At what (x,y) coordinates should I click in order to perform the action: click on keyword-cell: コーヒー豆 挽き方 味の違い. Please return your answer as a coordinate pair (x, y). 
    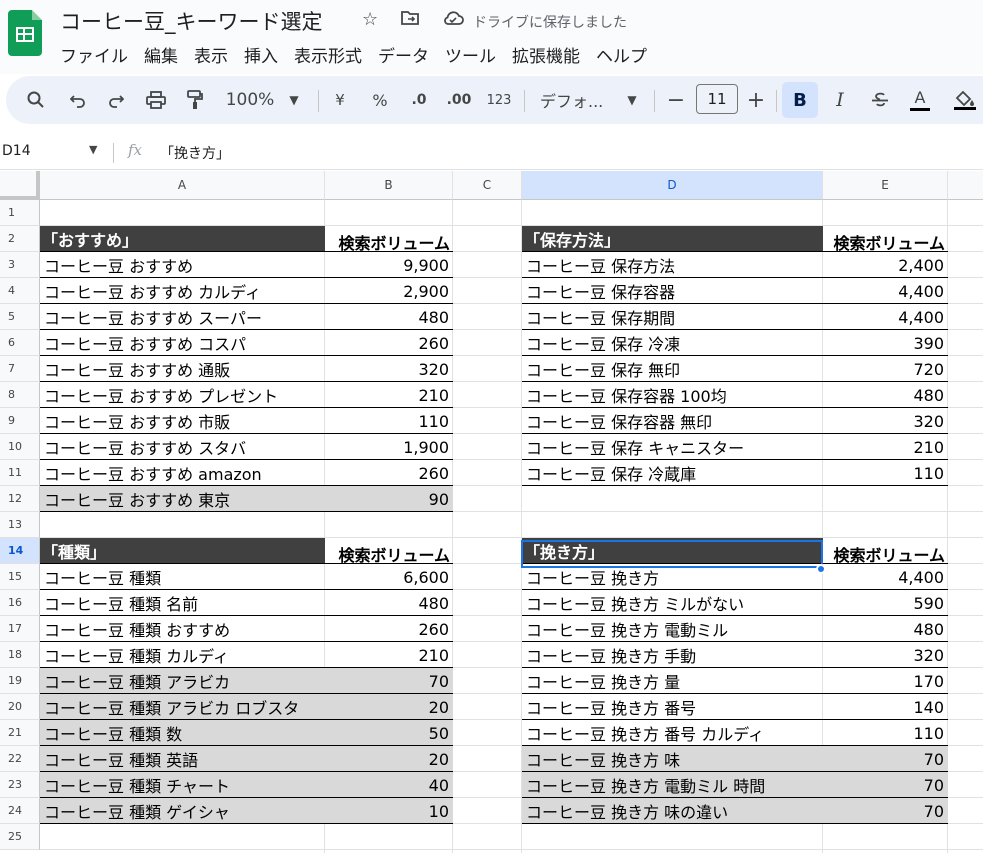
    Looking at the image, I should click on (672, 811).